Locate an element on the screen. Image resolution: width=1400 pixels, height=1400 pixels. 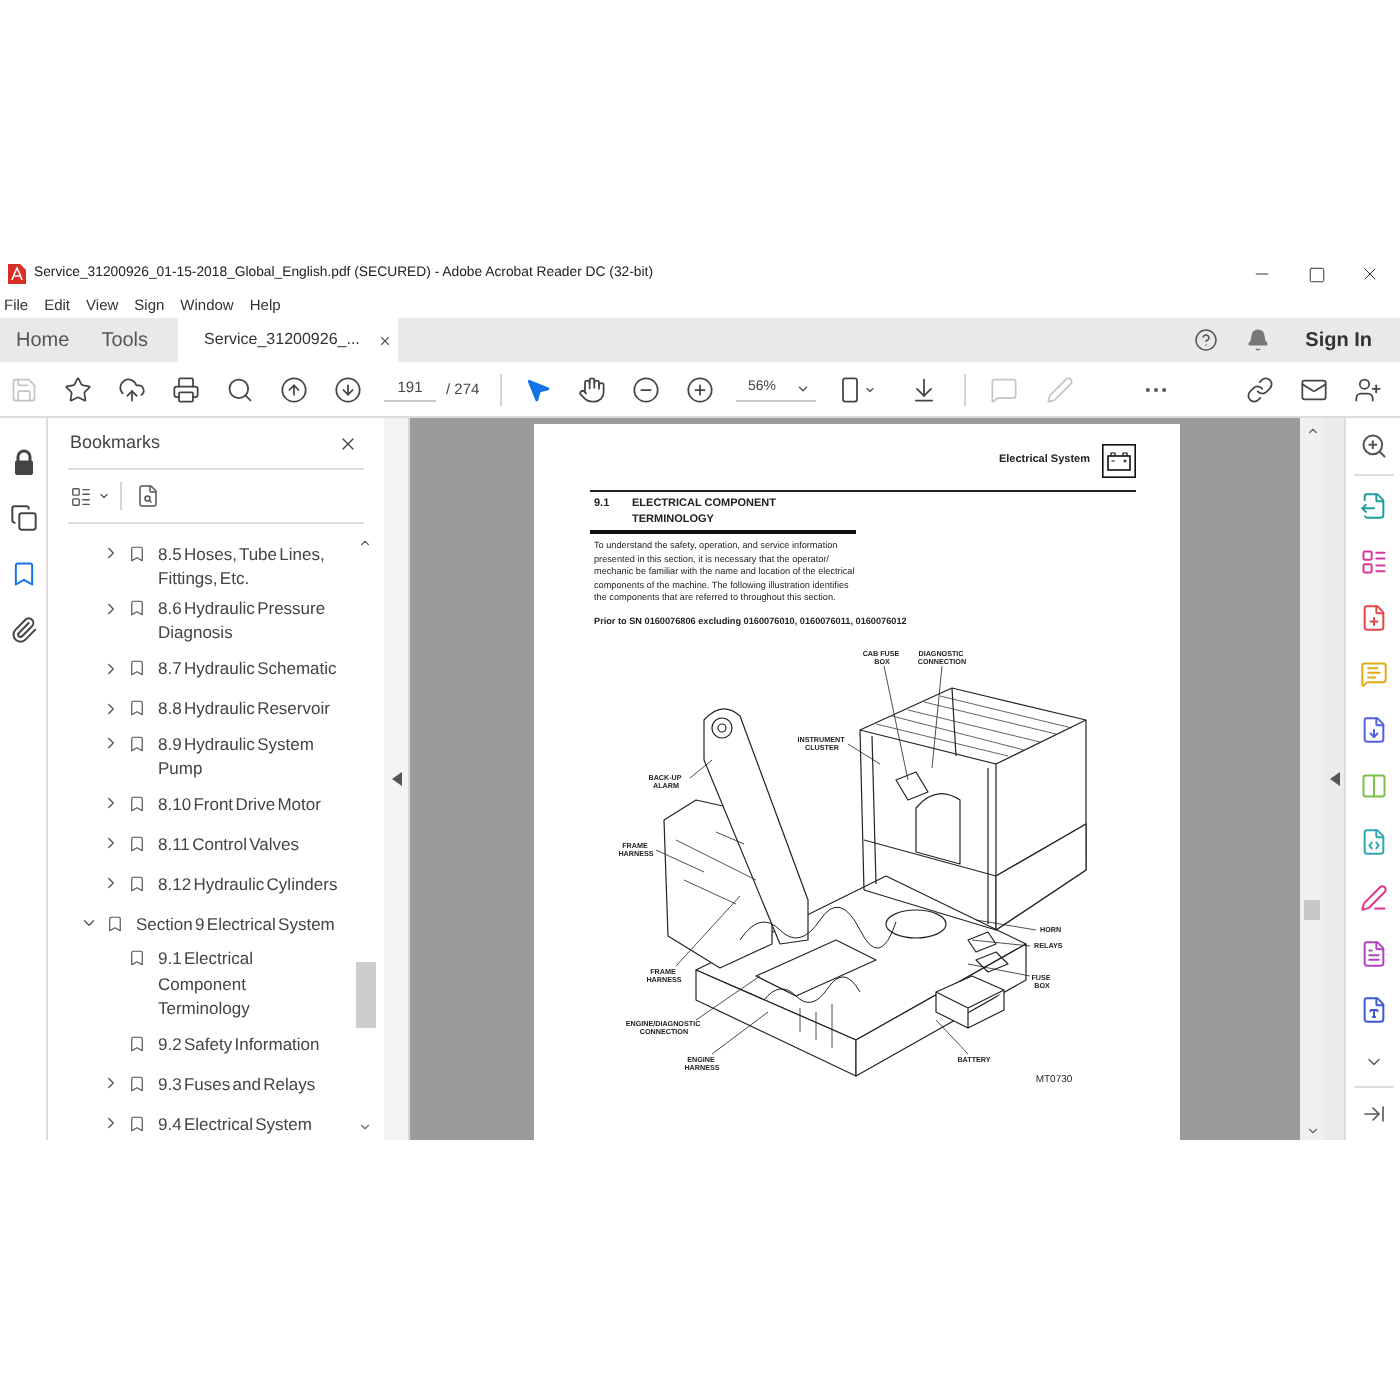
print-icon is located at coordinates (186, 389).